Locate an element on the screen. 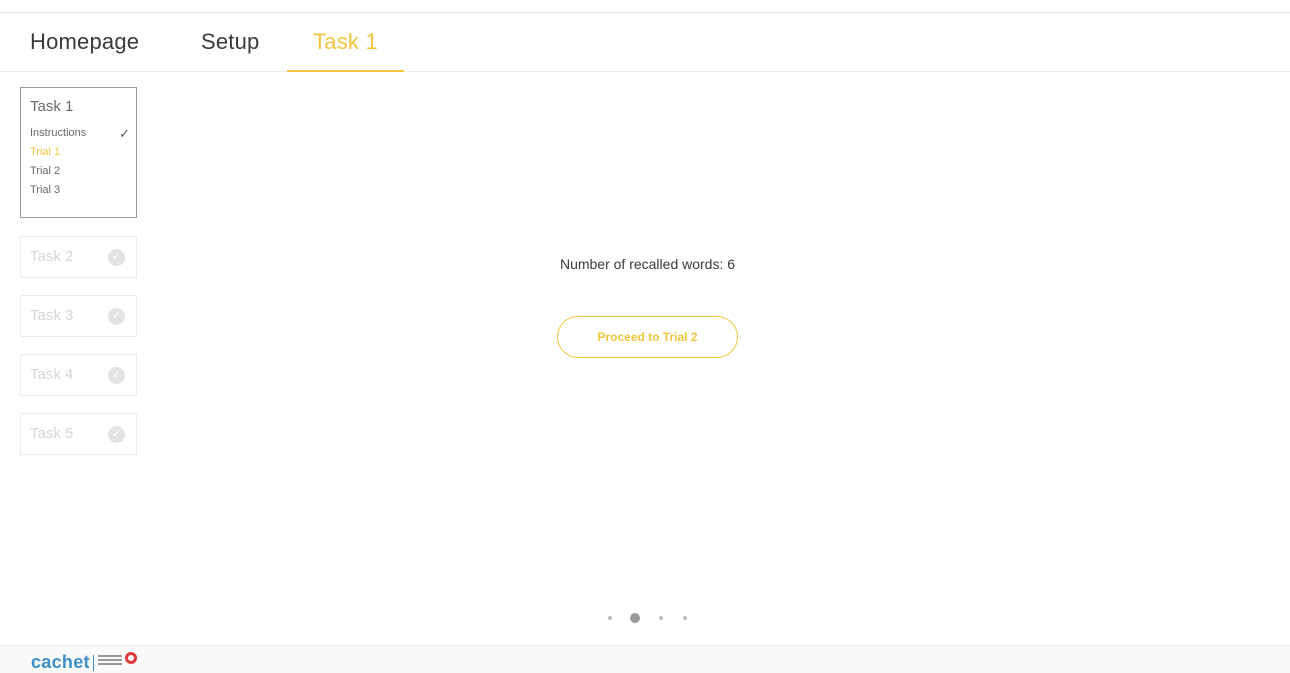 This screenshot has width=1290, height=673. tab-task-1: Task 1 is located at coordinates (345, 42).